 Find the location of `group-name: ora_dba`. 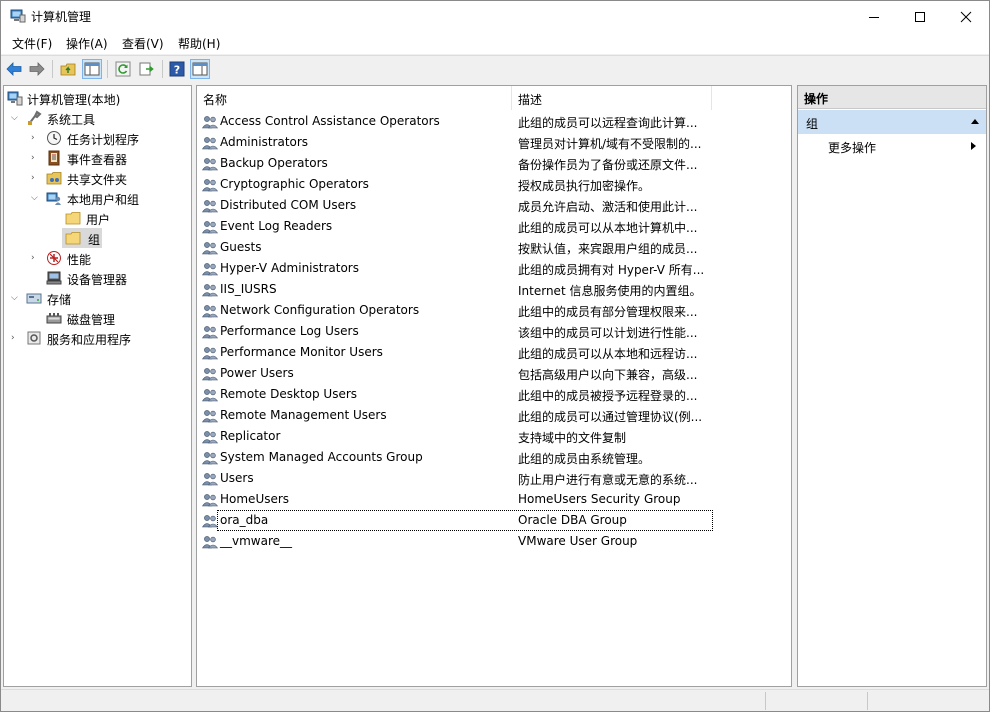

group-name: ora_dba is located at coordinates (244, 520).